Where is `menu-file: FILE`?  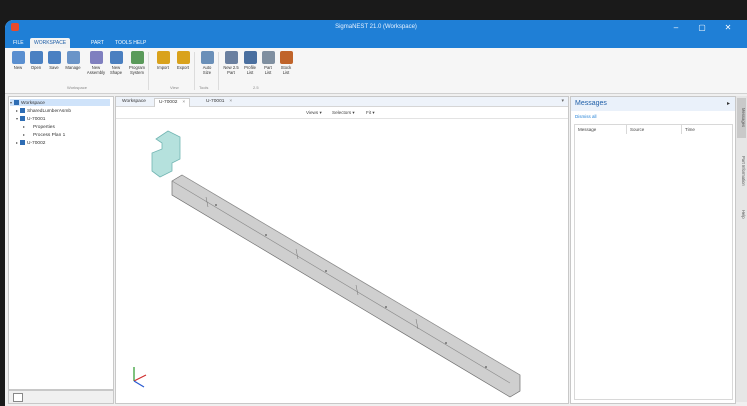
menu-file: FILE is located at coordinates (18, 43).